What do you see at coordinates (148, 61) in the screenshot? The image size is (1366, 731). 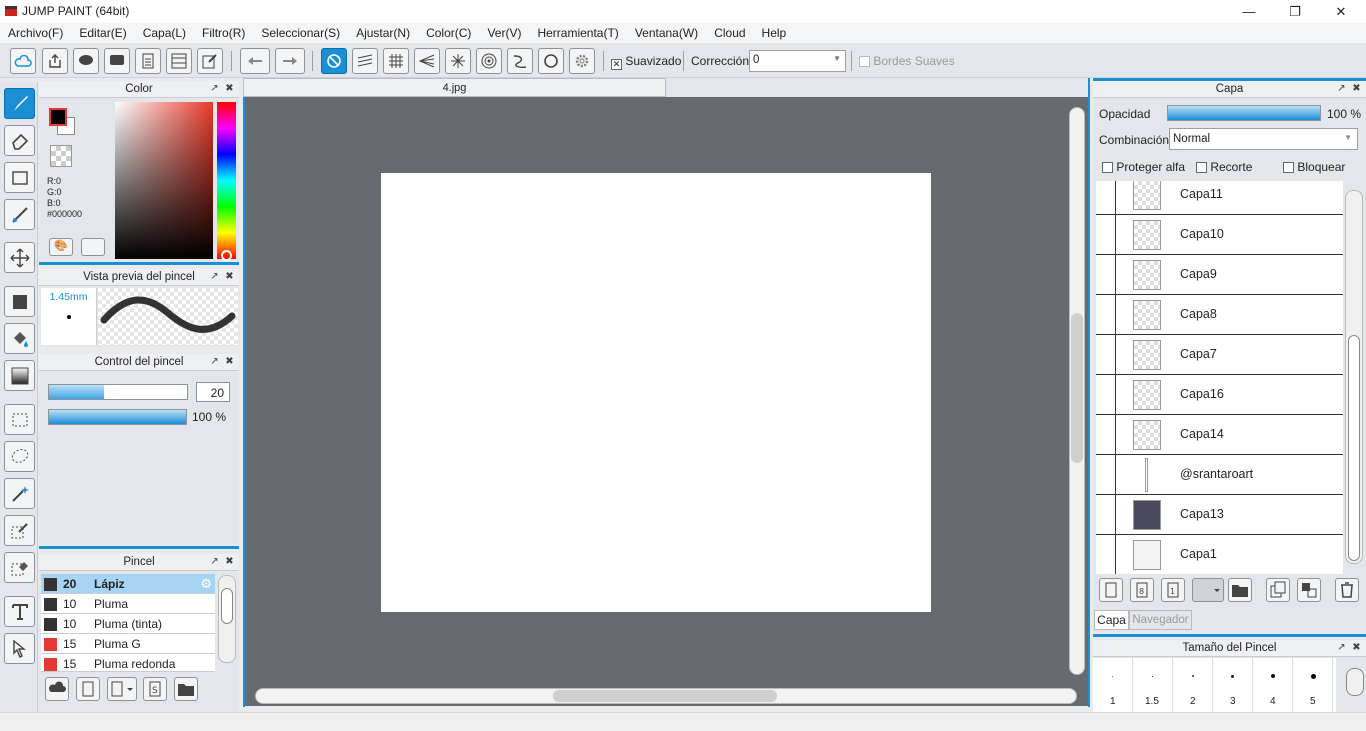 I see `document-icon` at bounding box center [148, 61].